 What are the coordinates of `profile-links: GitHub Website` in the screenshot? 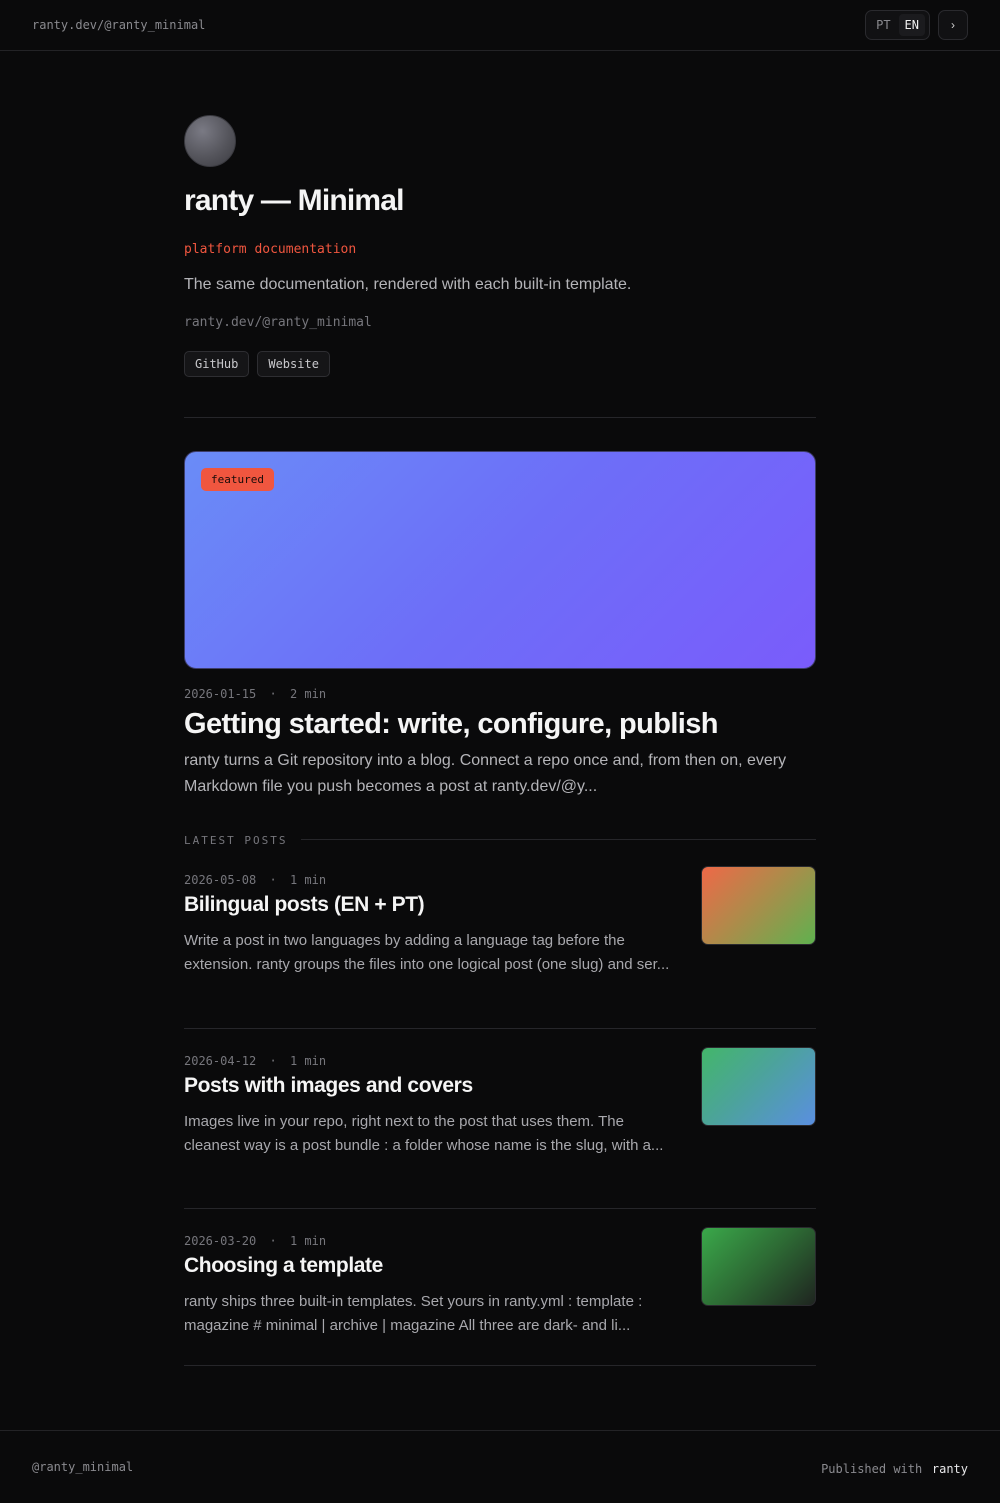 It's located at (257, 364).